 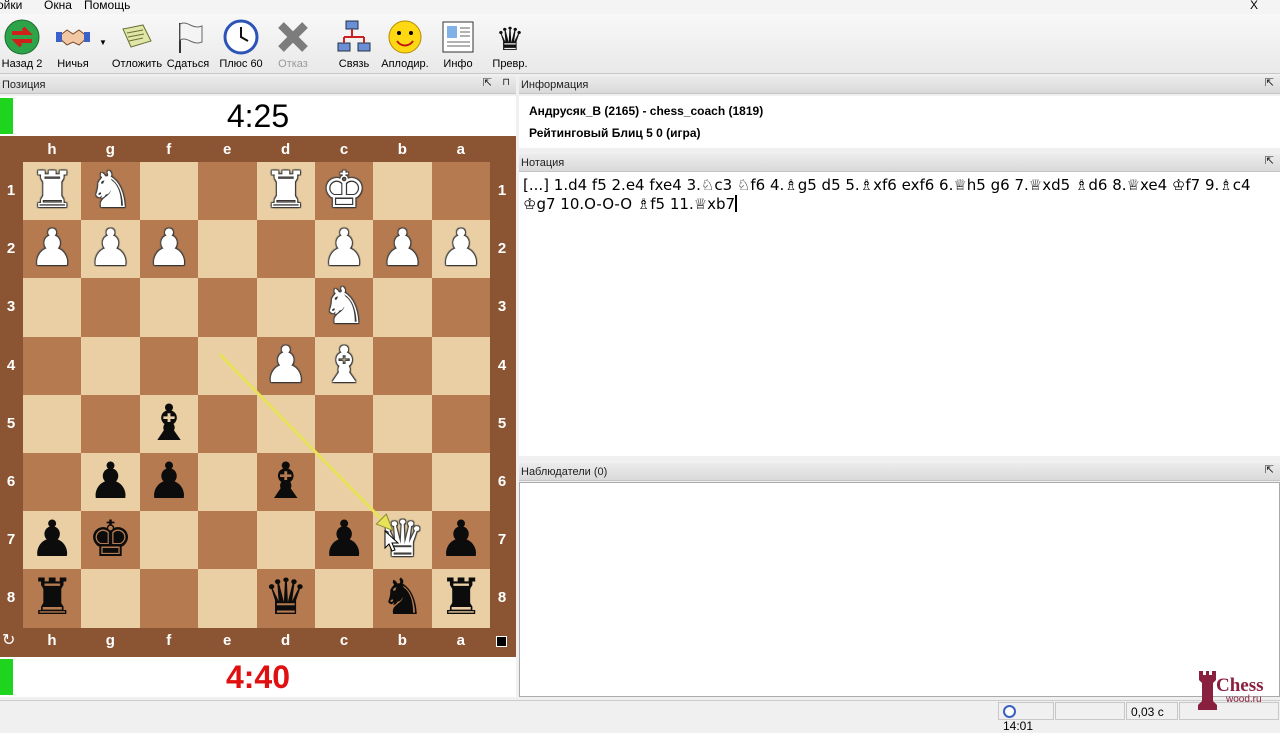 I want to click on rank-label-7: 7, so click(x=502, y=540).